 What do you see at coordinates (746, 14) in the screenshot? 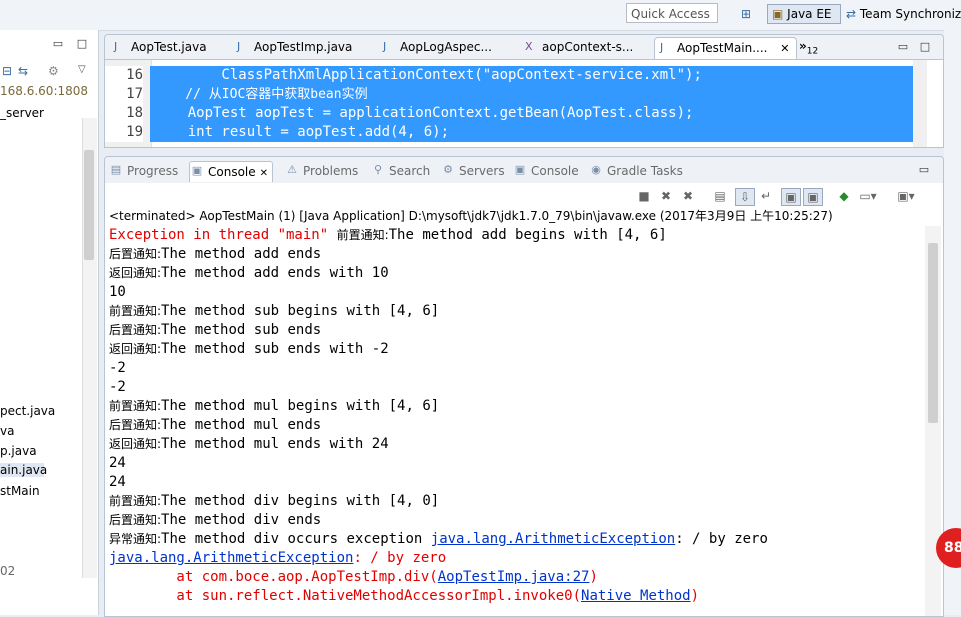
I see `open-perspective-icon: ⊞` at bounding box center [746, 14].